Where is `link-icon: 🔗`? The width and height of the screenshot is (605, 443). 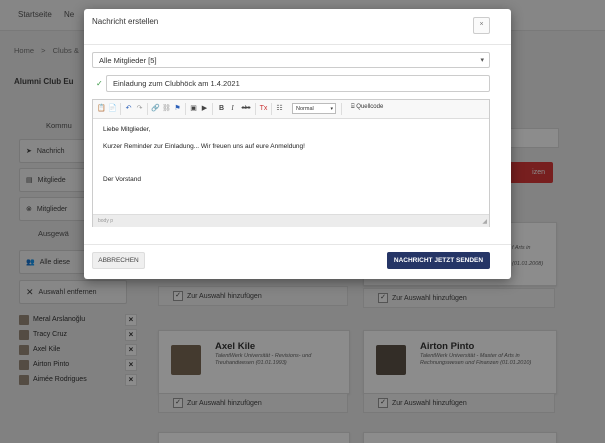
link-icon: 🔗 is located at coordinates (155, 108).